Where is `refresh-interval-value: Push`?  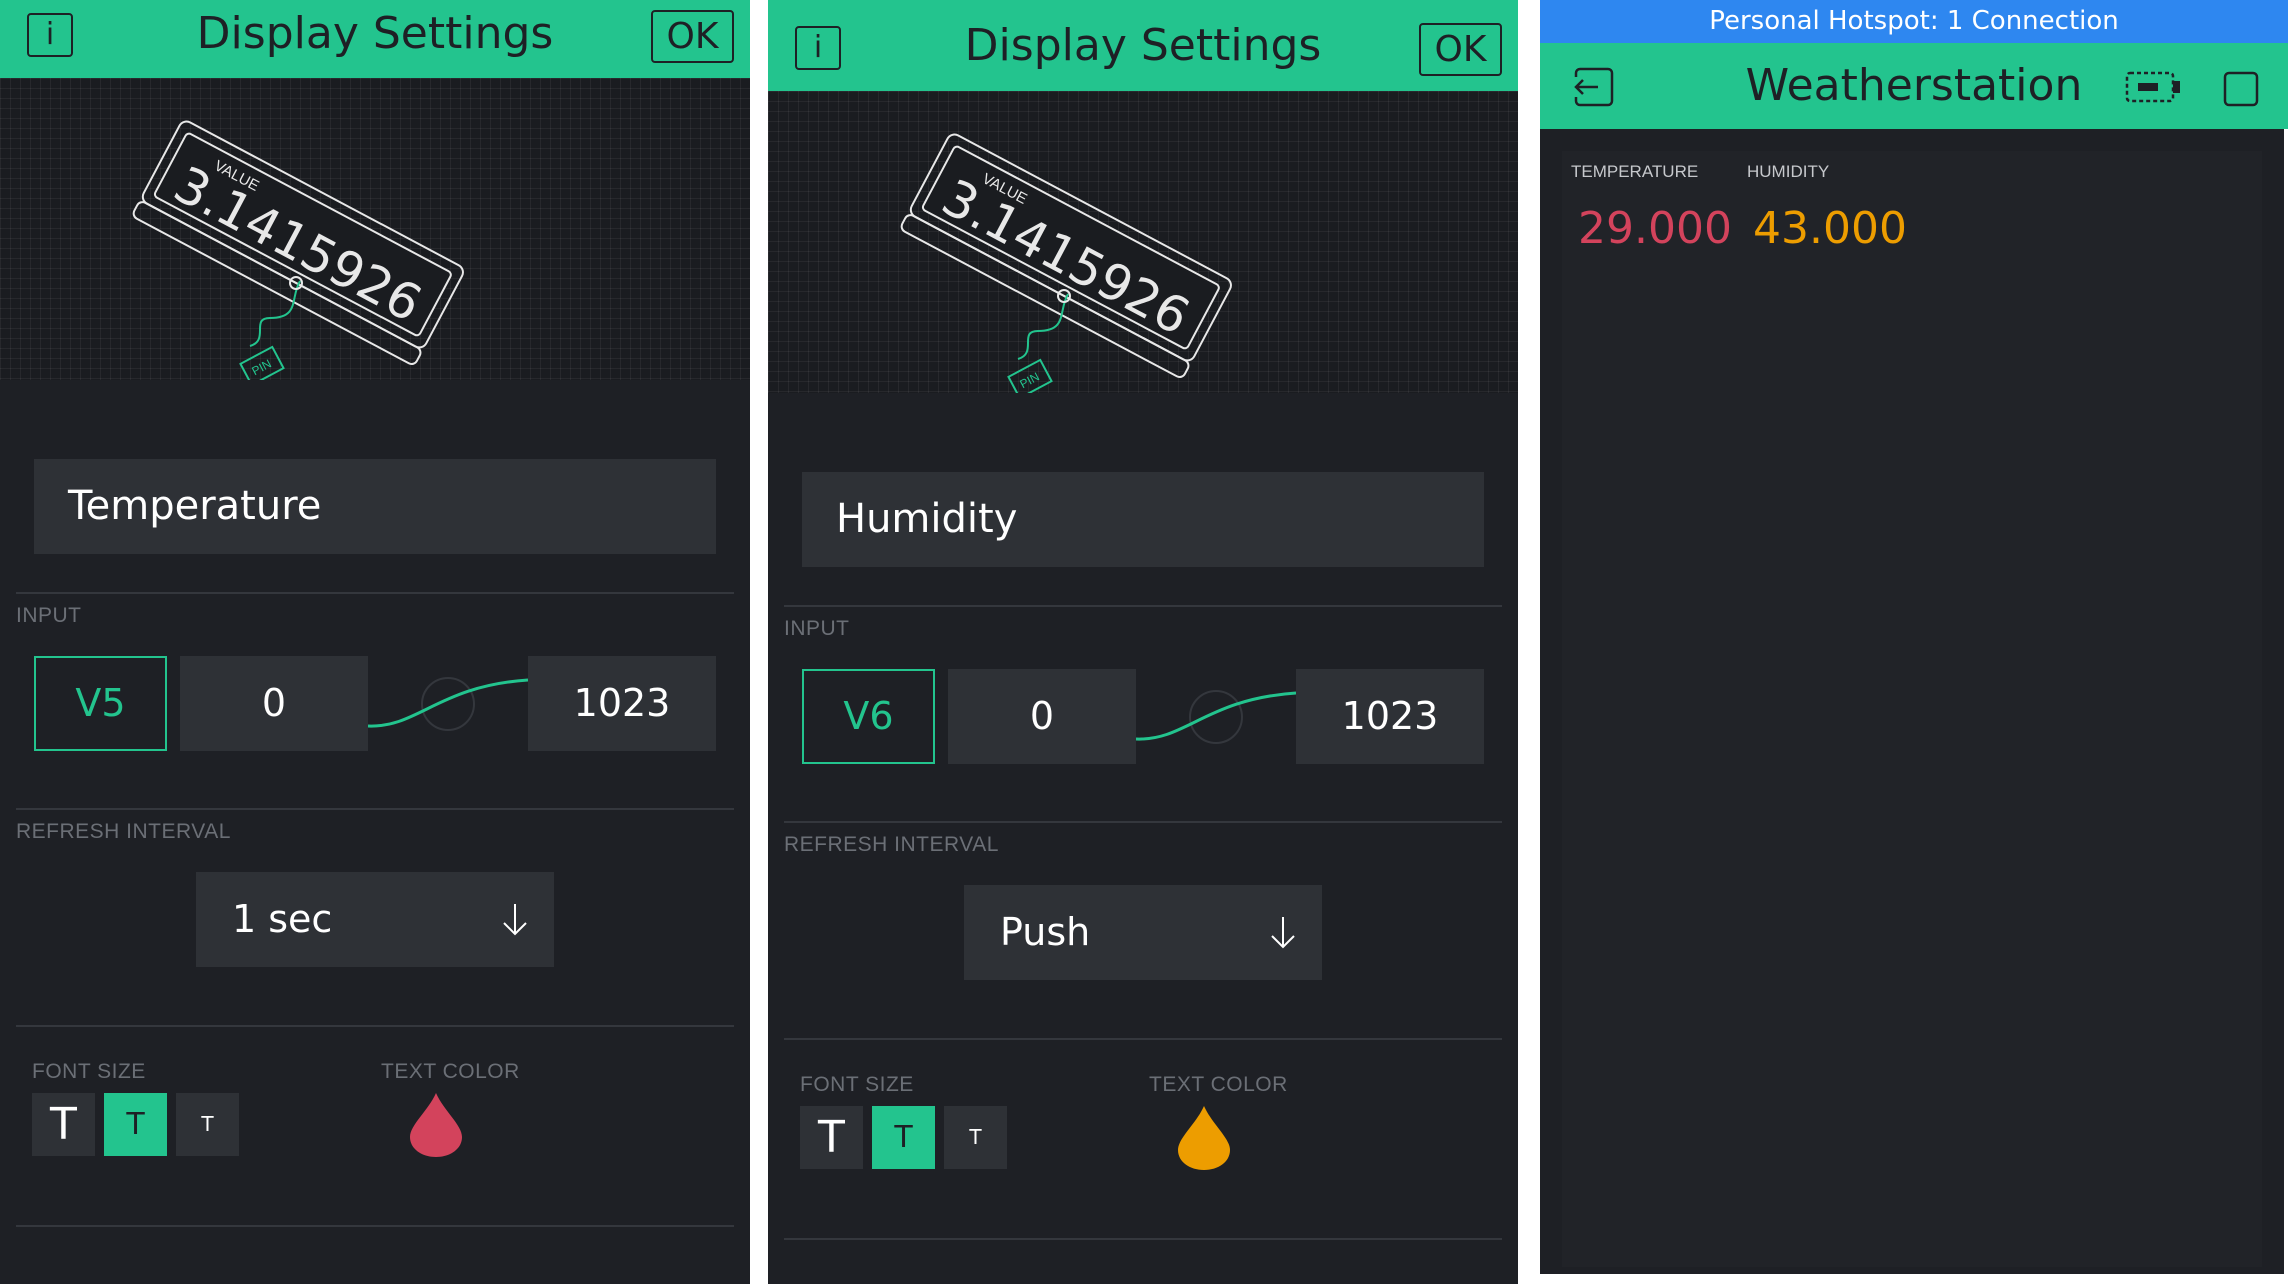 refresh-interval-value: Push is located at coordinates (1045, 932).